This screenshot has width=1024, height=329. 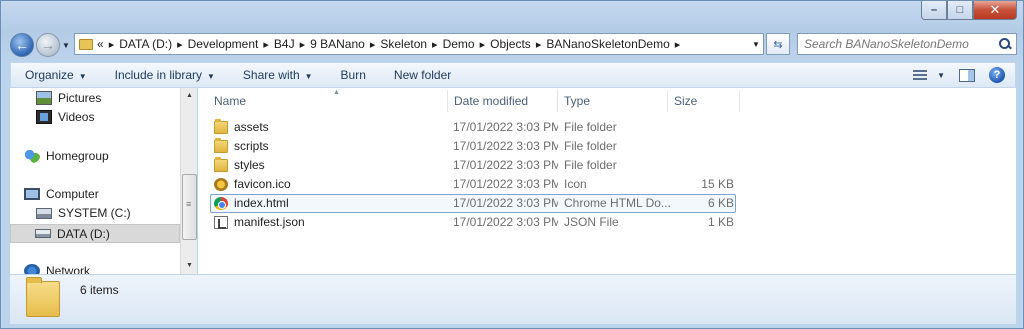 I want to click on file-type: Icon, so click(x=575, y=184).